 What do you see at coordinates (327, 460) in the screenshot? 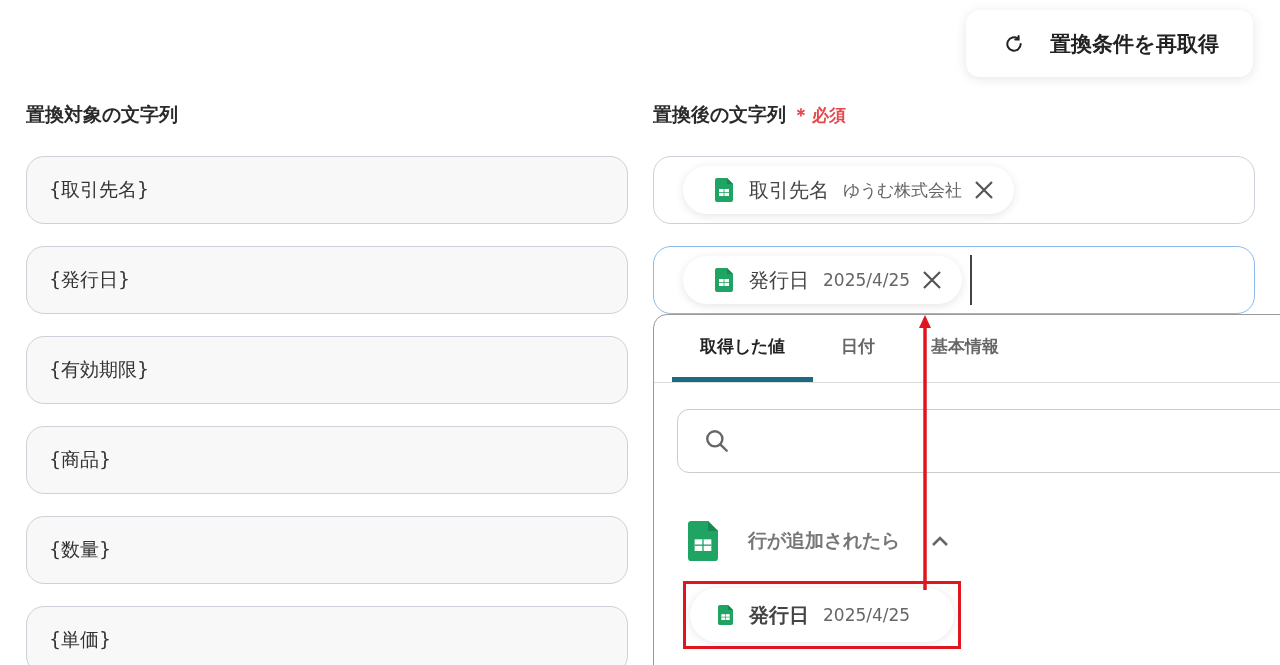
I see `input-field: {商品}` at bounding box center [327, 460].